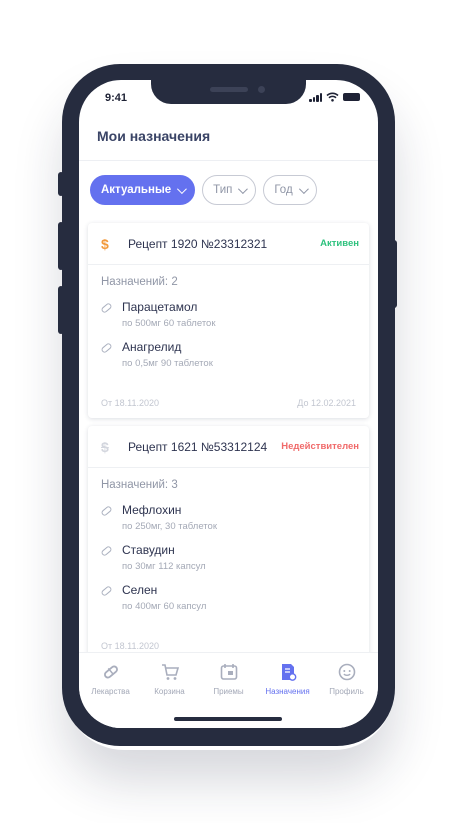  Describe the element at coordinates (228, 557) in the screenshot. I see `med-item: Ставудин по 30мг 112 капсул` at that location.